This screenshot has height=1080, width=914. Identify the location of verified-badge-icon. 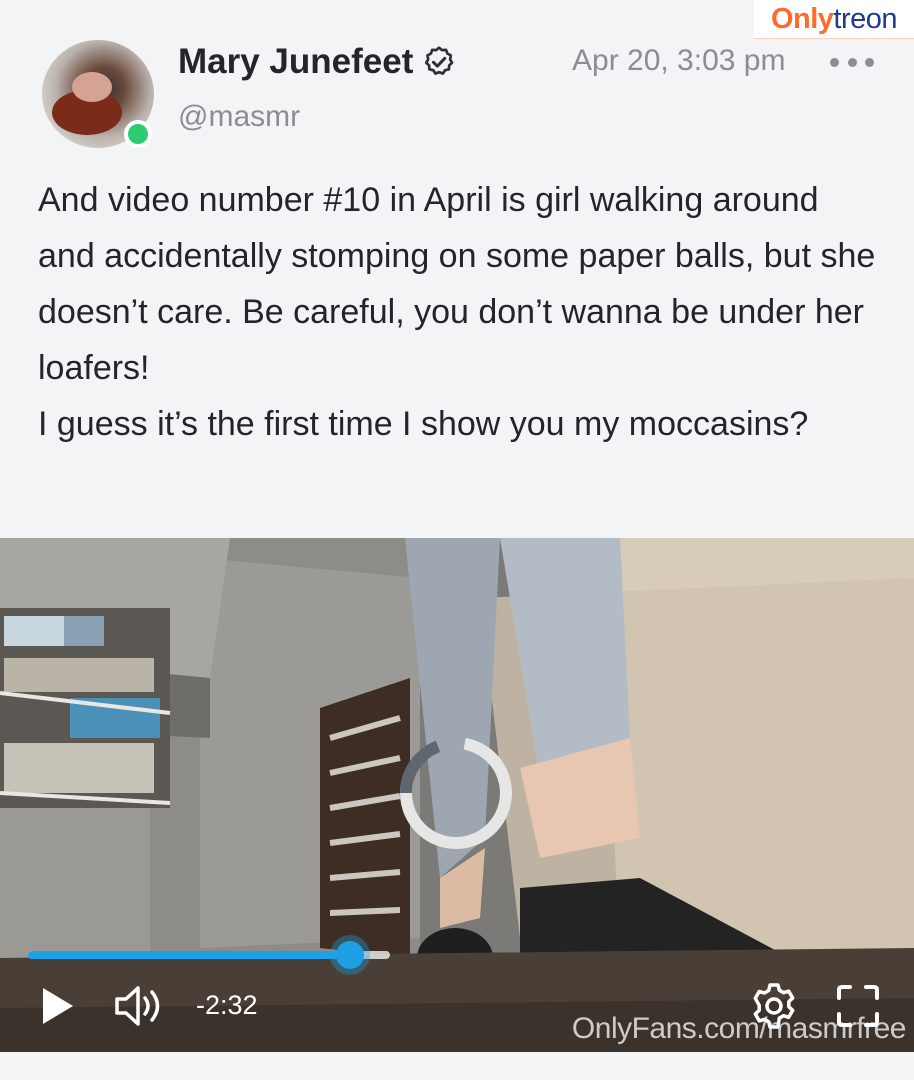
(439, 60).